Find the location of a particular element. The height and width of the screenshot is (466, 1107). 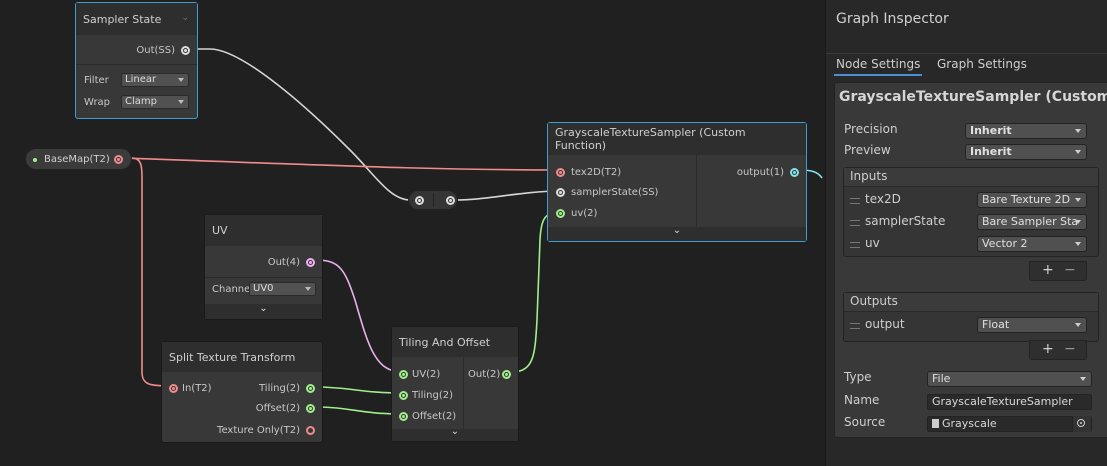

outputs-header: Outputs is located at coordinates (874, 301).